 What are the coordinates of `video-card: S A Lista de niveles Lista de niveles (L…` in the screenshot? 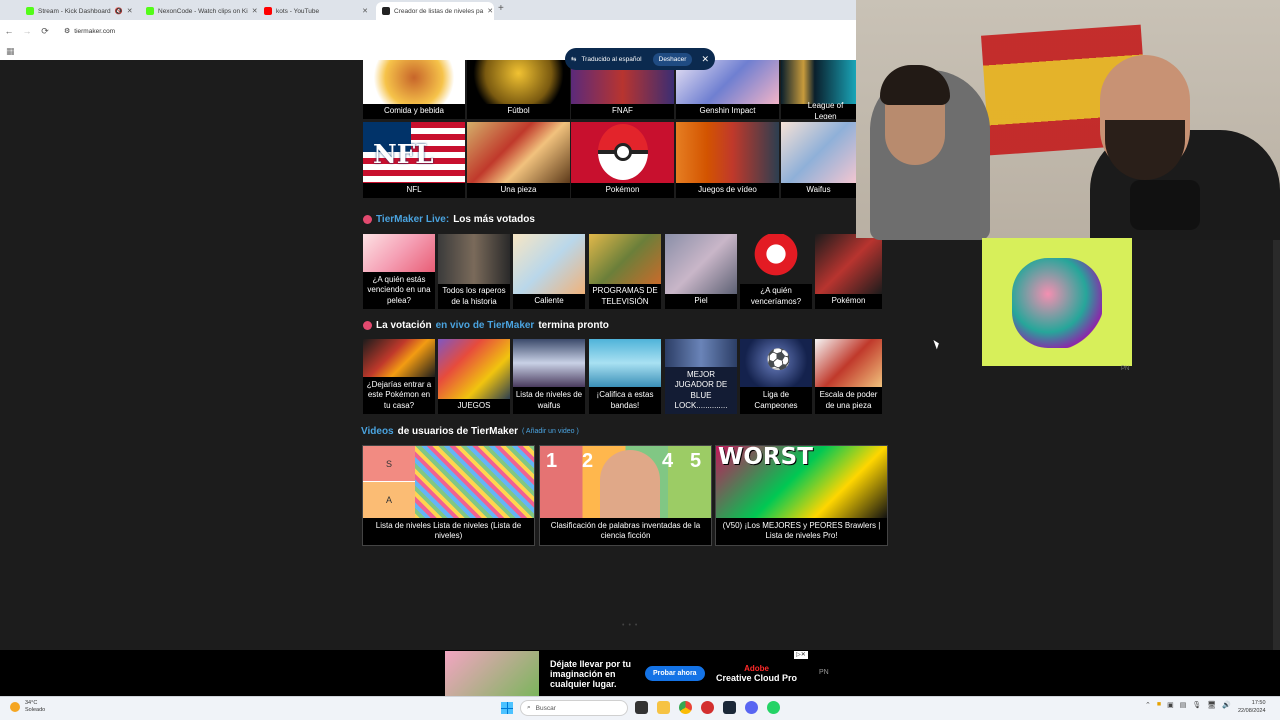 It's located at (448, 495).